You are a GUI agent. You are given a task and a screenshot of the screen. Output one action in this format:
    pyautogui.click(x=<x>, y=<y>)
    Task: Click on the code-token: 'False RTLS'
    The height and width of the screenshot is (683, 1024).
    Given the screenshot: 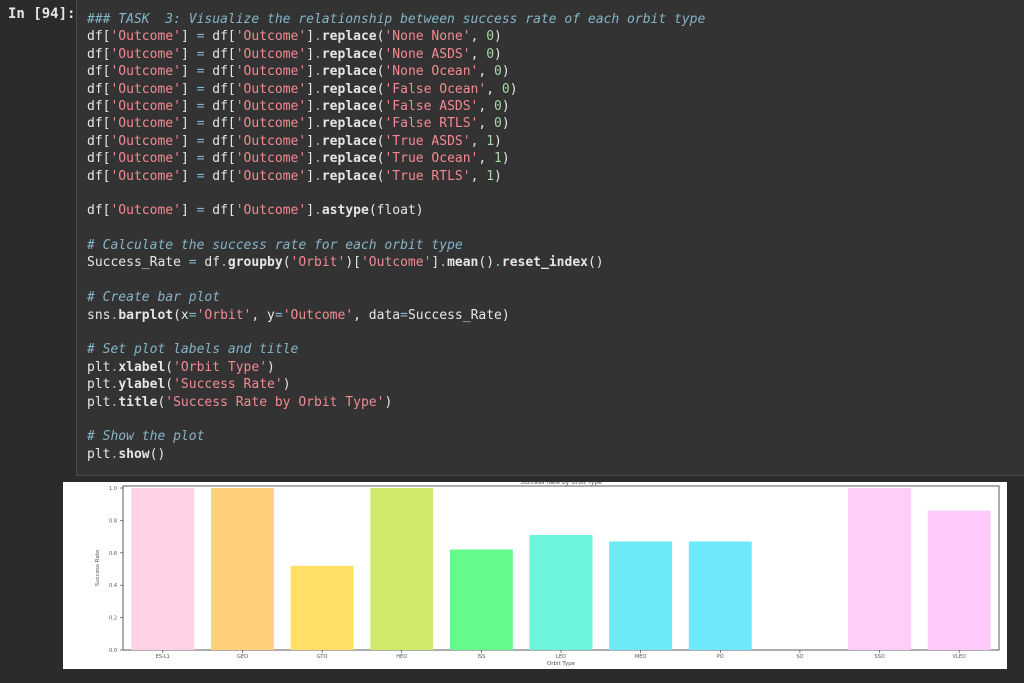 What is the action you would take?
    pyautogui.click(x=431, y=124)
    